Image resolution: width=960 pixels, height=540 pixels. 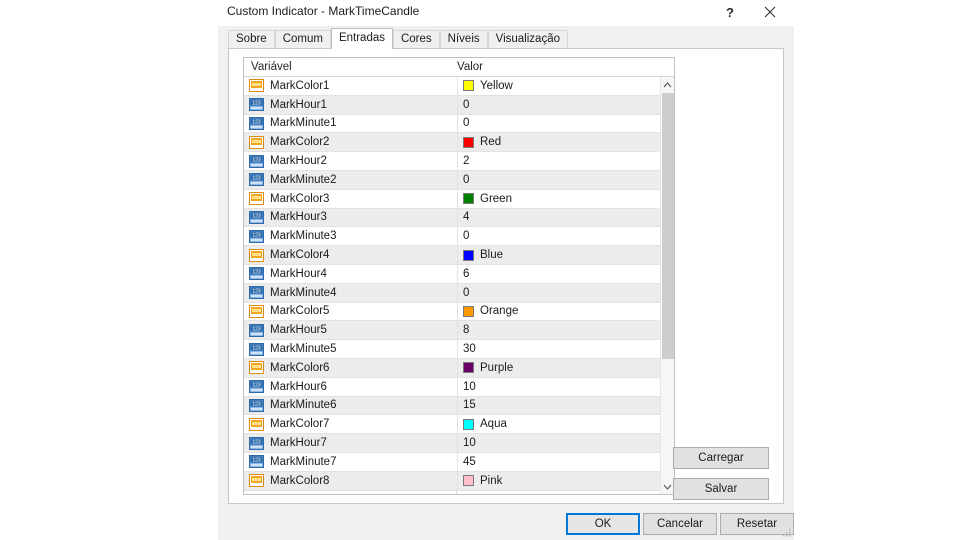 What do you see at coordinates (558, 349) in the screenshot?
I see `row-value-cell: 30` at bounding box center [558, 349].